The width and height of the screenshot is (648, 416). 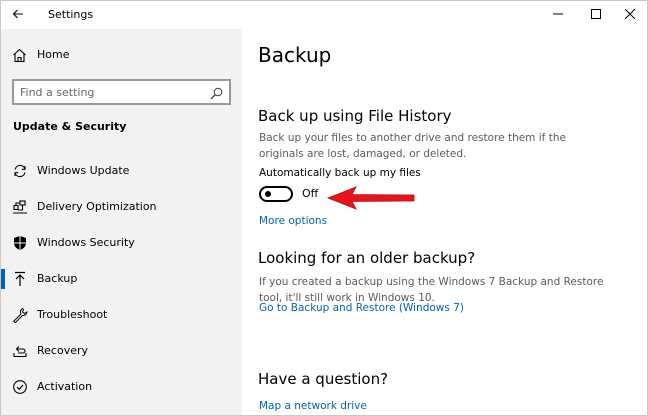 What do you see at coordinates (324, 15) in the screenshot?
I see `title-bar: Settings` at bounding box center [324, 15].